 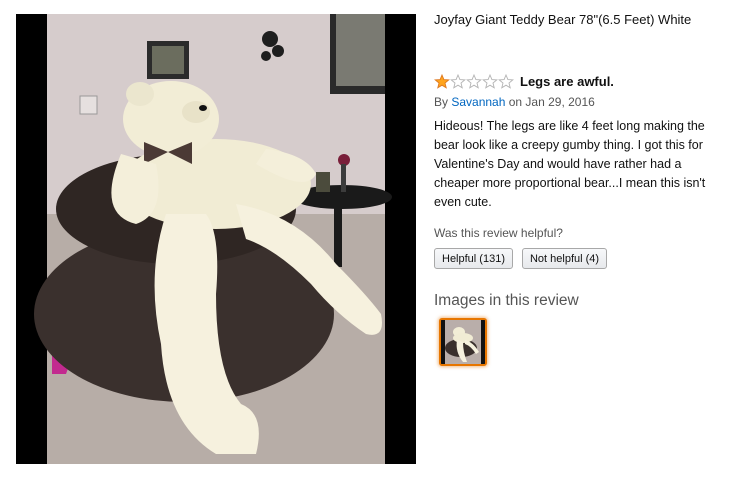 I want to click on star-rating, so click(x=474, y=81).